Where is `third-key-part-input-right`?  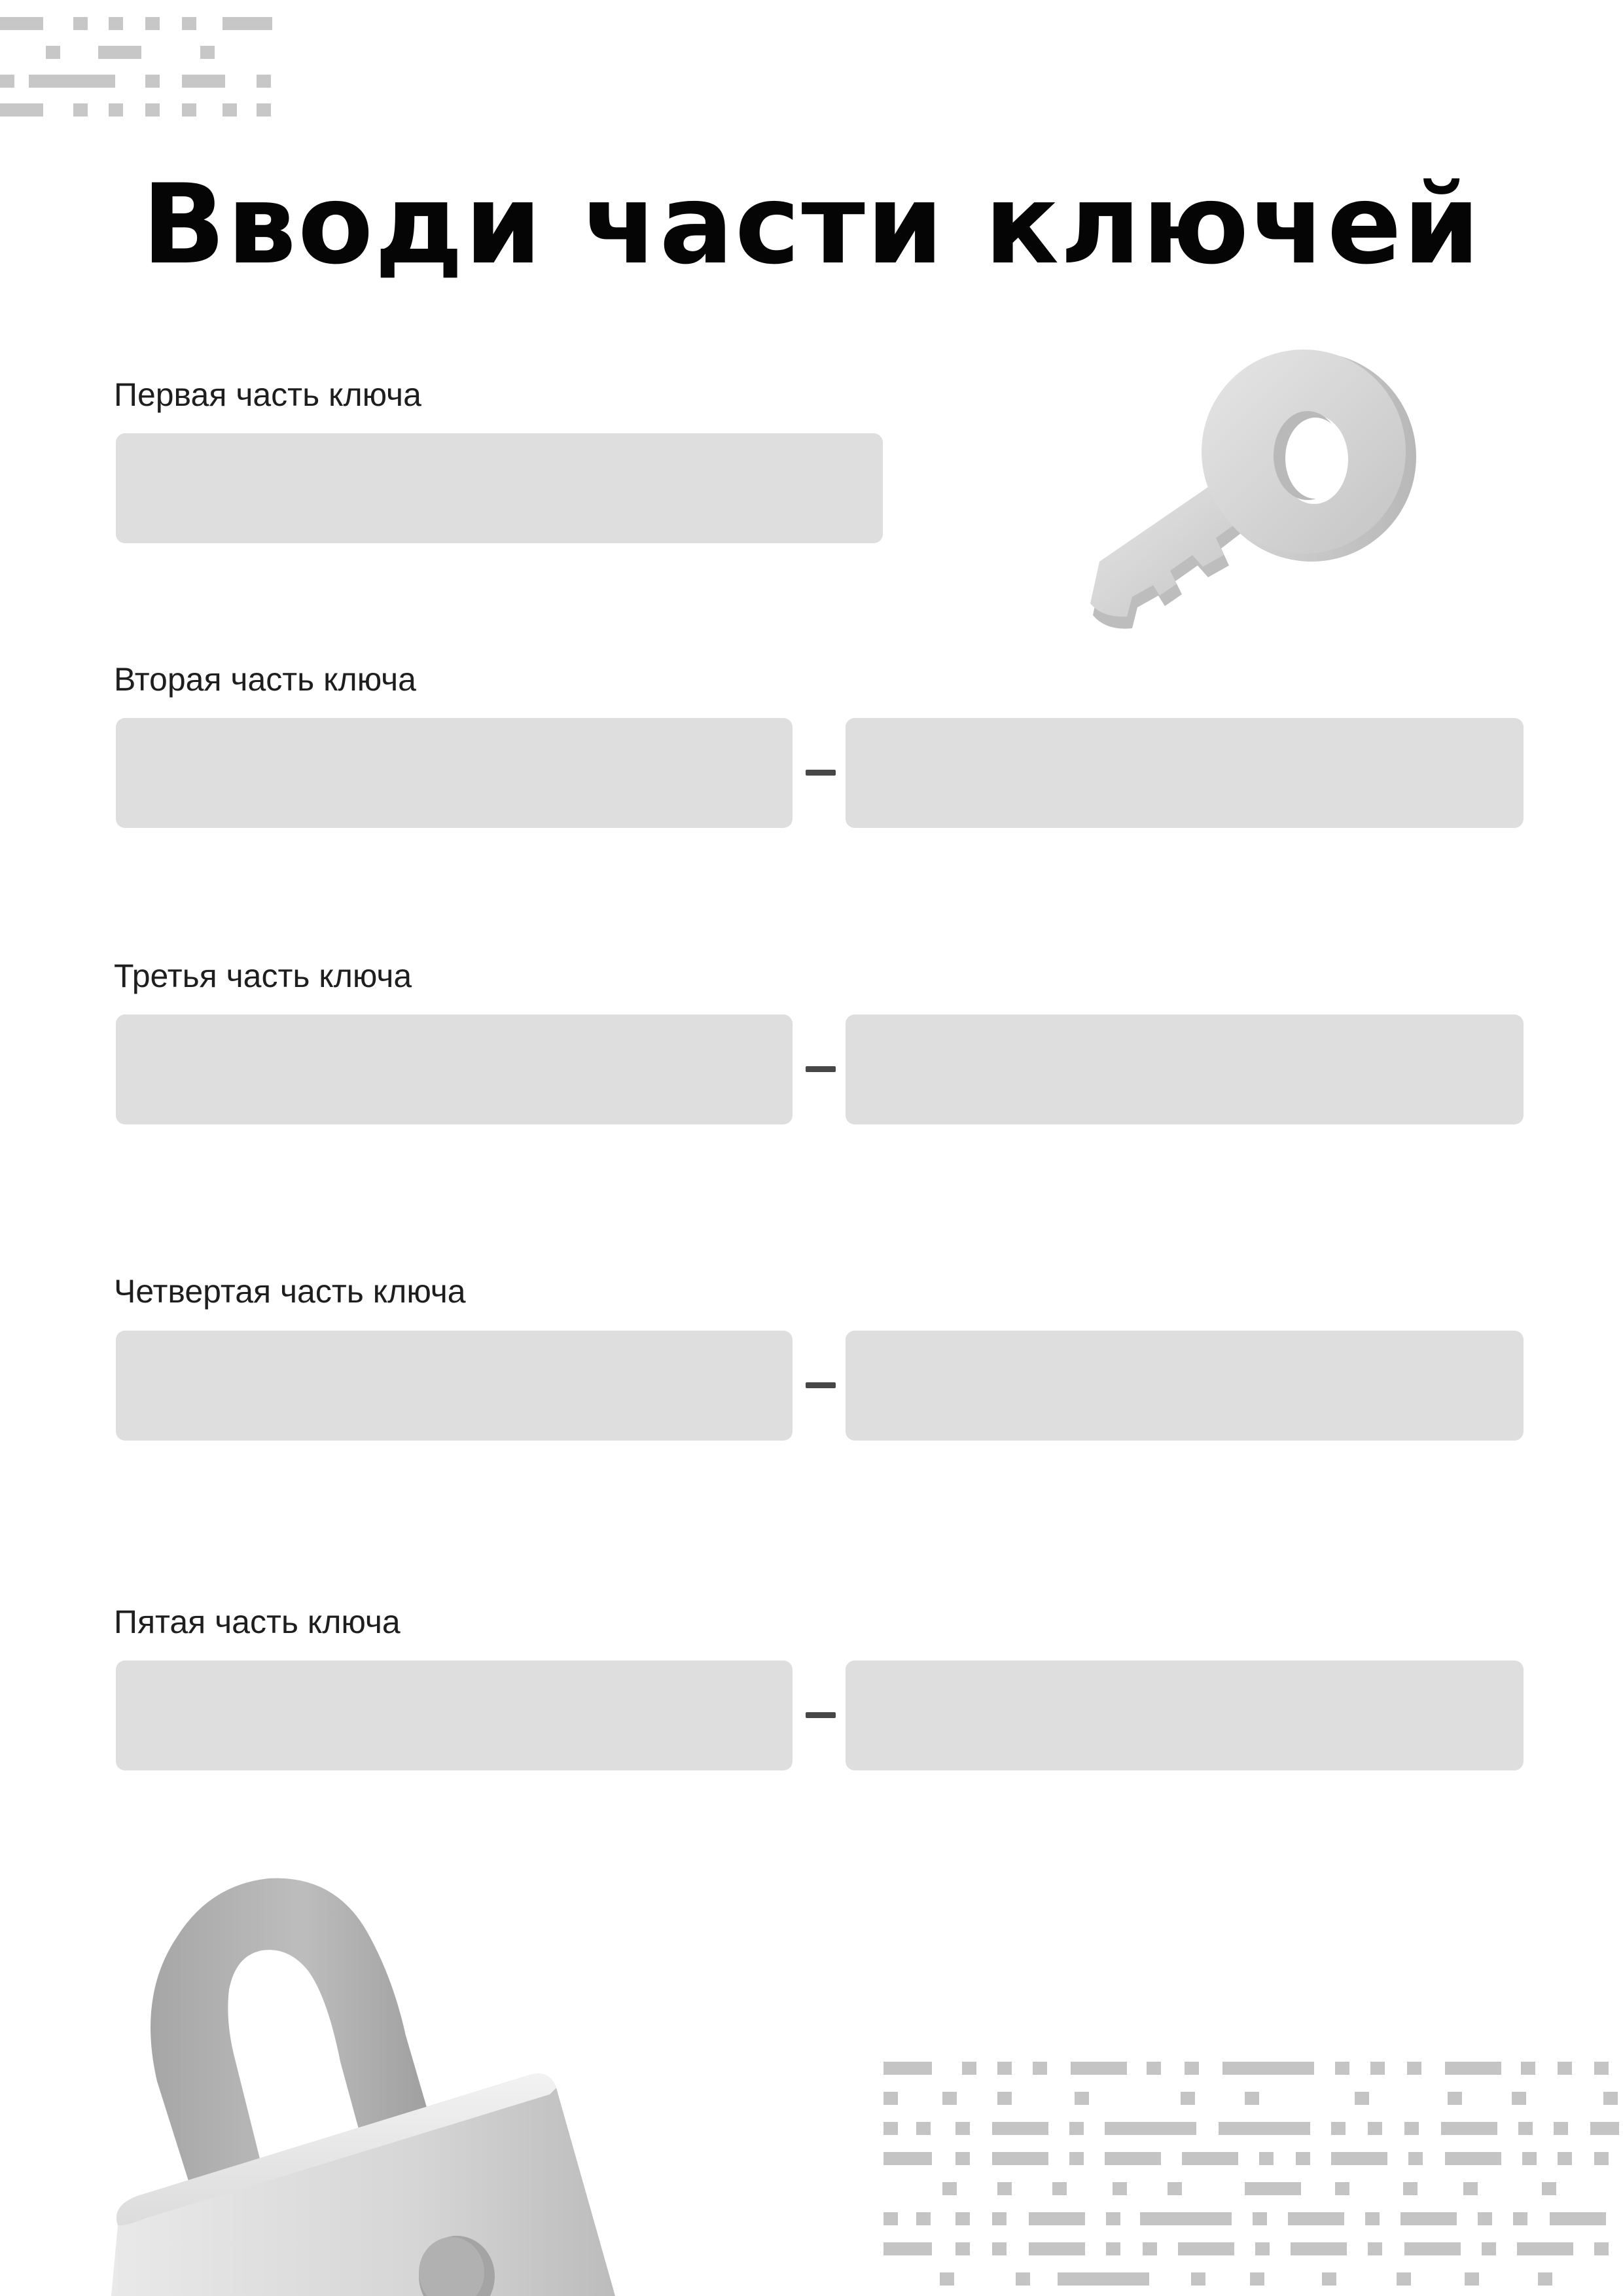
third-key-part-input-right is located at coordinates (1185, 1069).